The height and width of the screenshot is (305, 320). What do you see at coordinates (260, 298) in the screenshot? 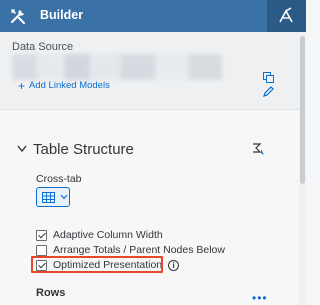
I see `more-options-icon: •••` at bounding box center [260, 298].